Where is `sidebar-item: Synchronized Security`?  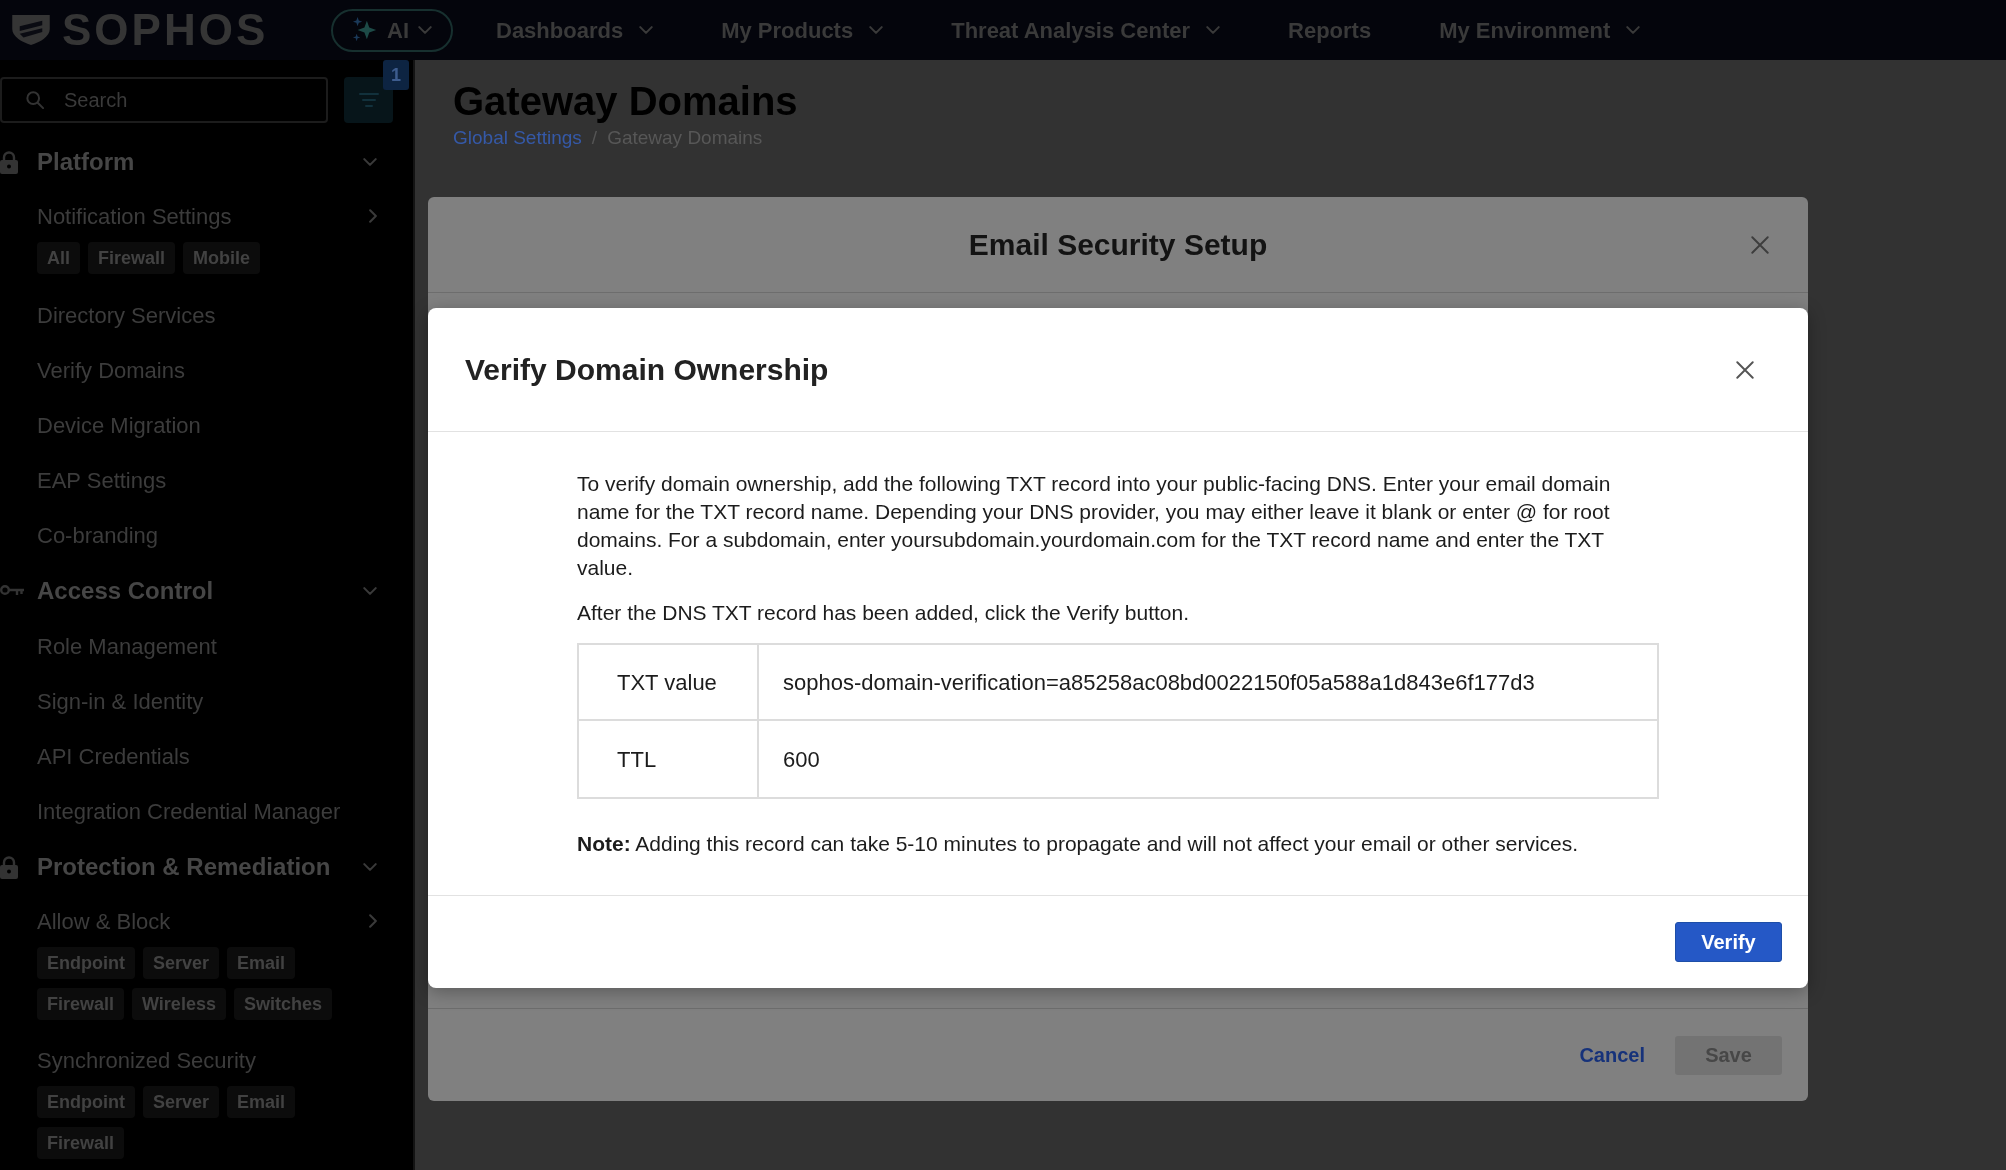
sidebar-item: Synchronized Security is located at coordinates (206, 1060).